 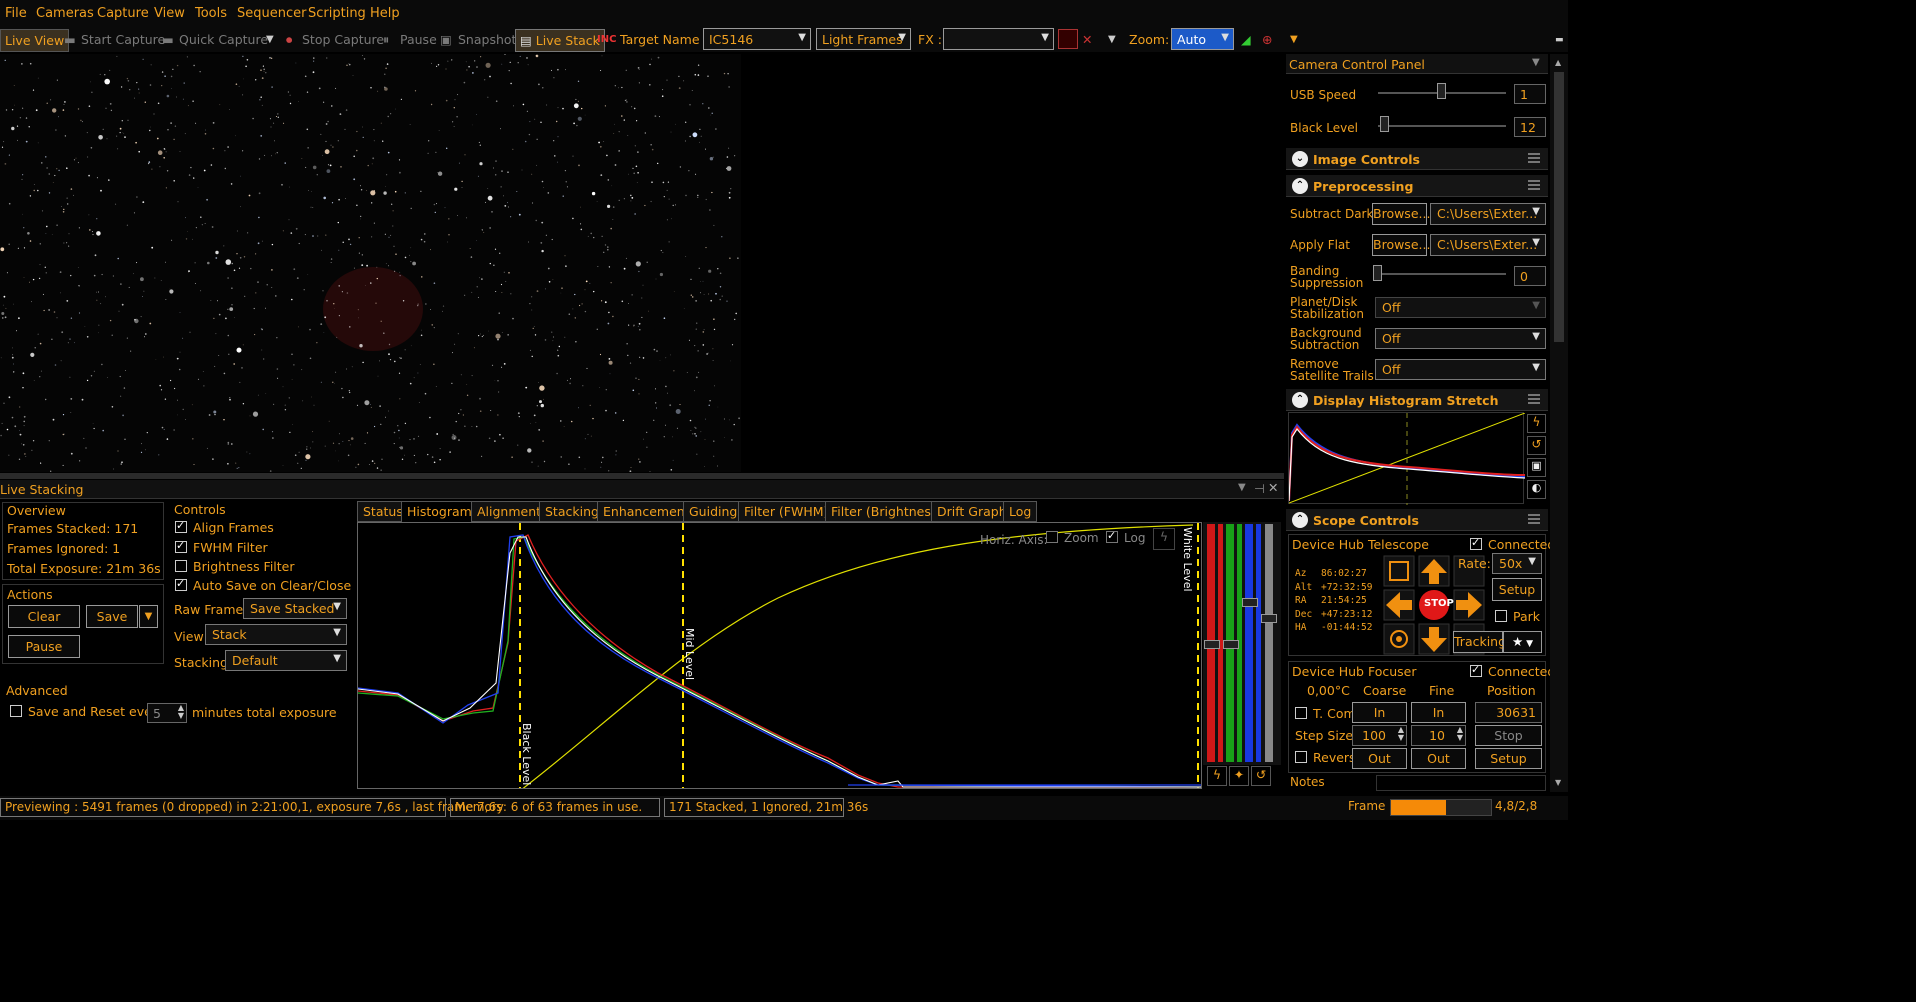 I want to click on reverse-row: Revers, so click(x=1325, y=757).